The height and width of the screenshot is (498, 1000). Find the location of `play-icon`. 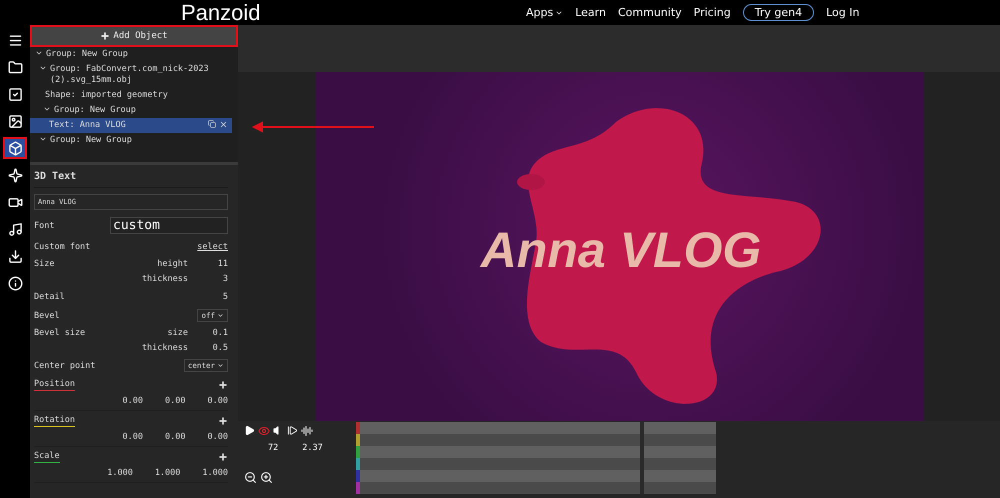

play-icon is located at coordinates (249, 430).